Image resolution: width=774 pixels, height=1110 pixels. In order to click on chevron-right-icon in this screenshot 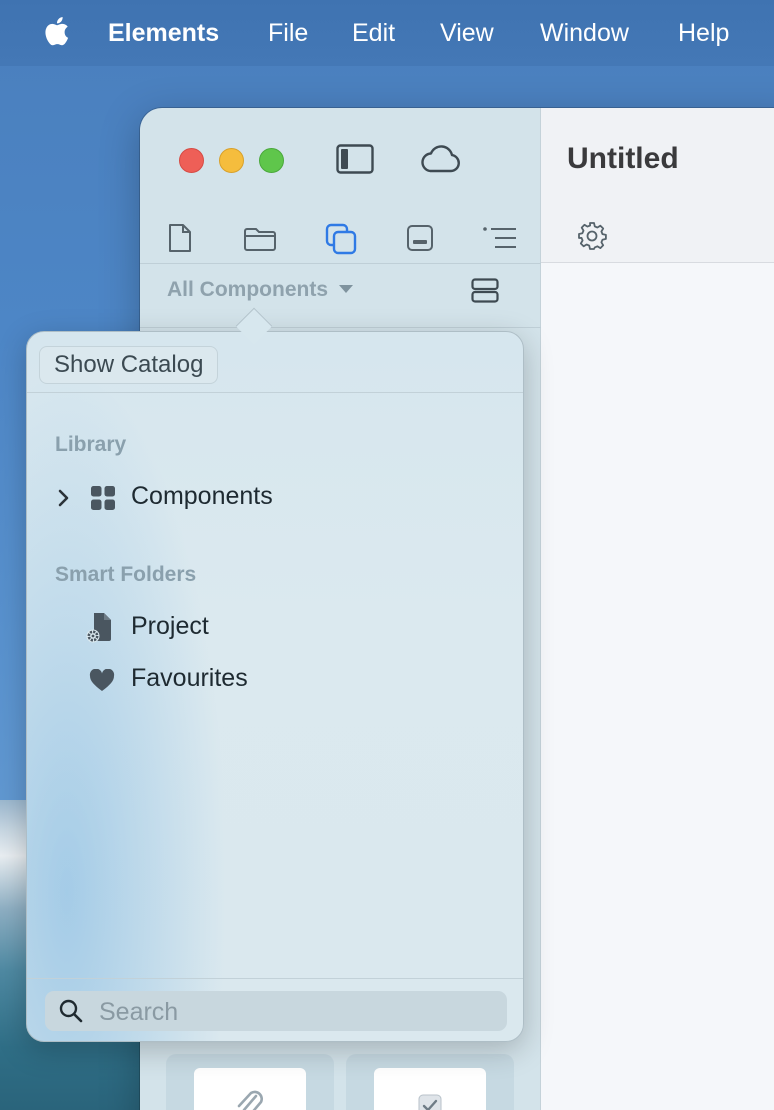, I will do `click(64, 498)`.